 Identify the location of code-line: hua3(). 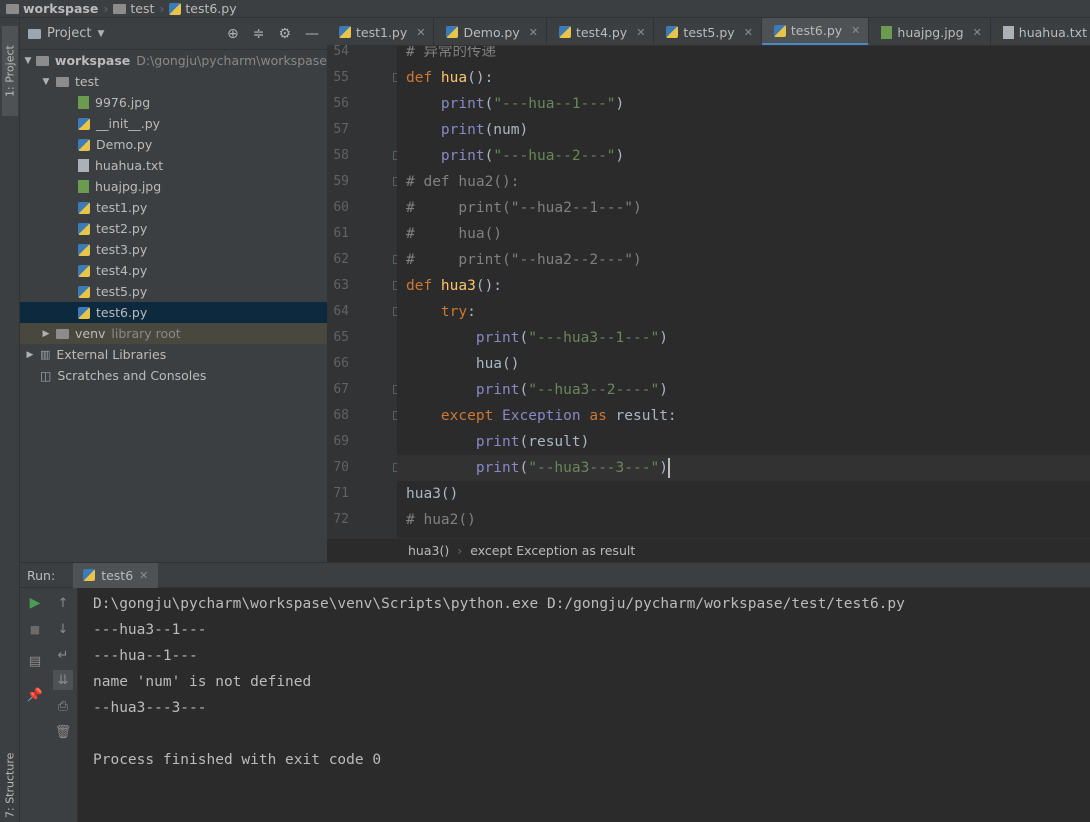
(427, 494).